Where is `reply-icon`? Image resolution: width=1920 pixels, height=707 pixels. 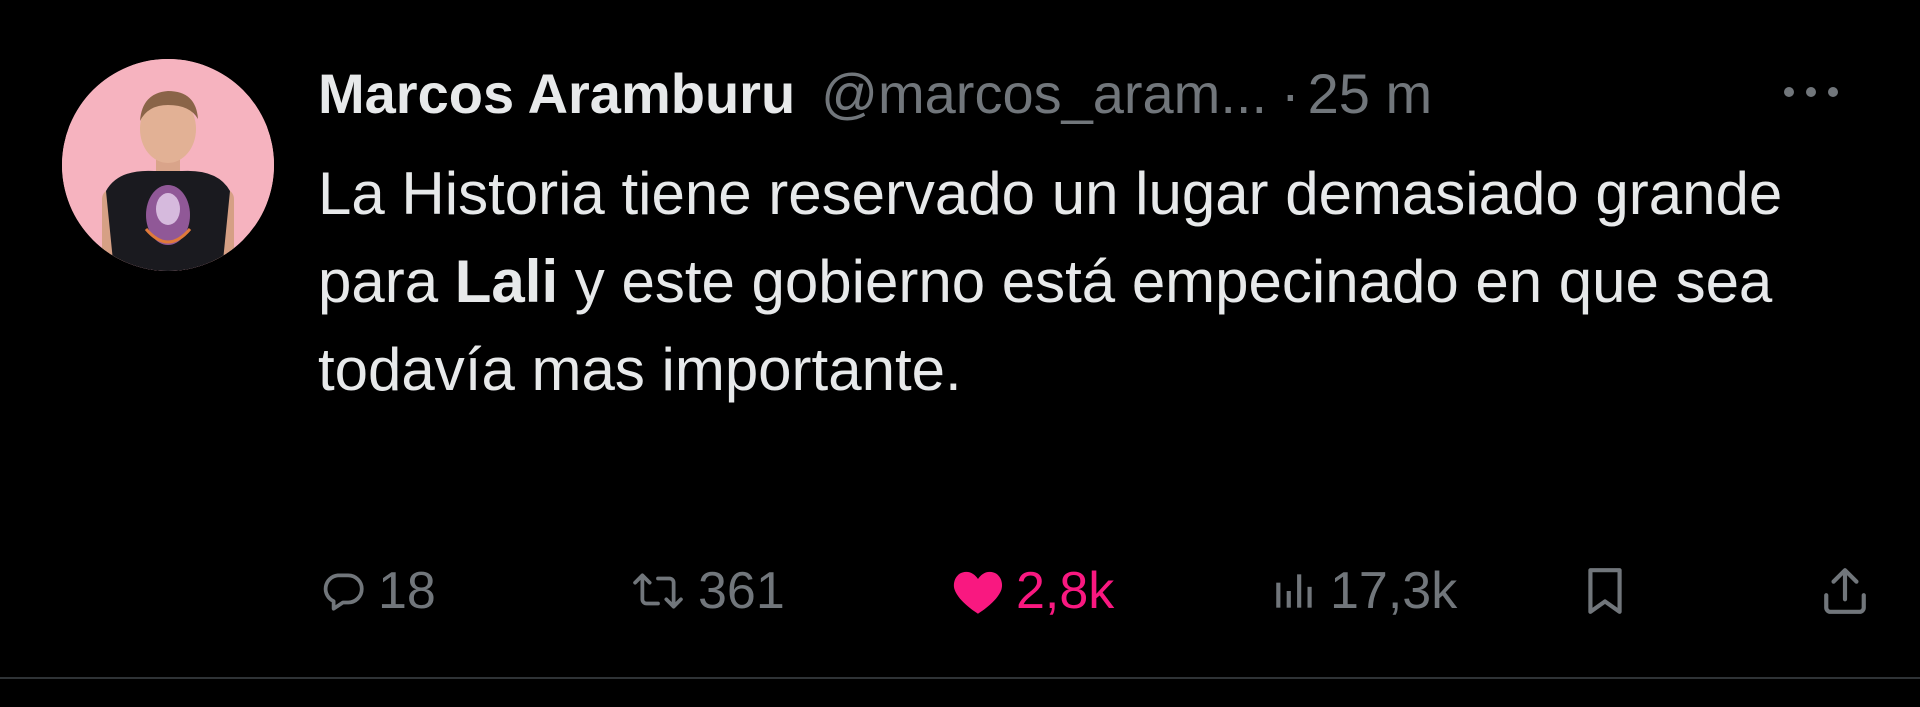
reply-icon is located at coordinates (343, 592).